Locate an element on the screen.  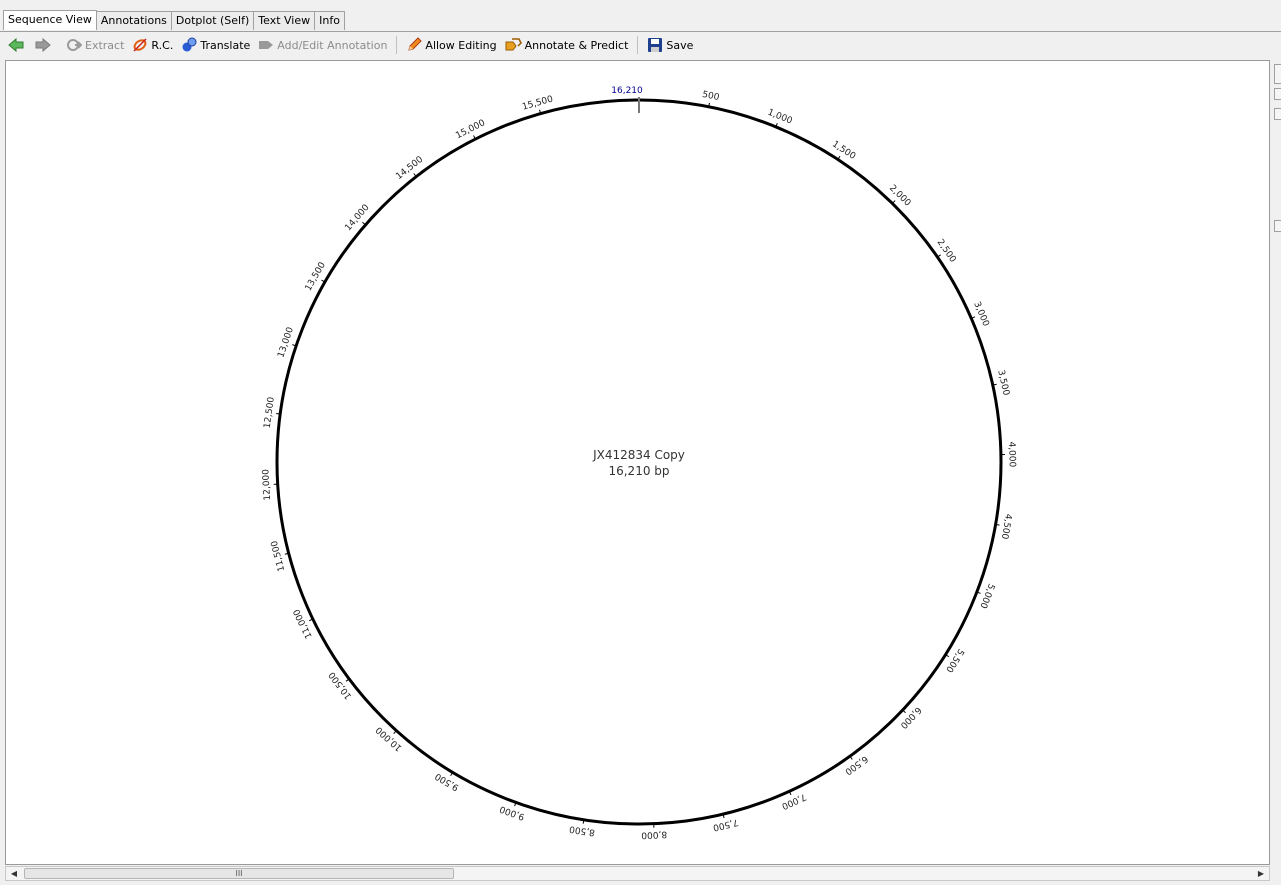
tick-label: 4,500 is located at coordinates (1006, 526).